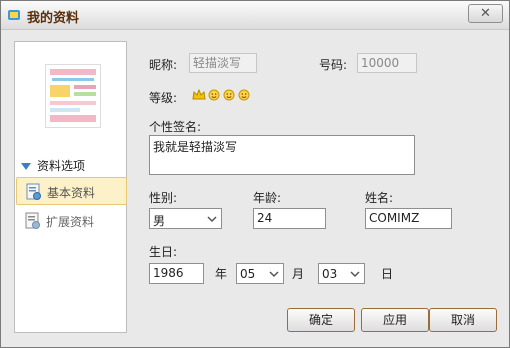 This screenshot has width=510, height=348. Describe the element at coordinates (159, 221) in the screenshot. I see `gender-value: 男` at that location.